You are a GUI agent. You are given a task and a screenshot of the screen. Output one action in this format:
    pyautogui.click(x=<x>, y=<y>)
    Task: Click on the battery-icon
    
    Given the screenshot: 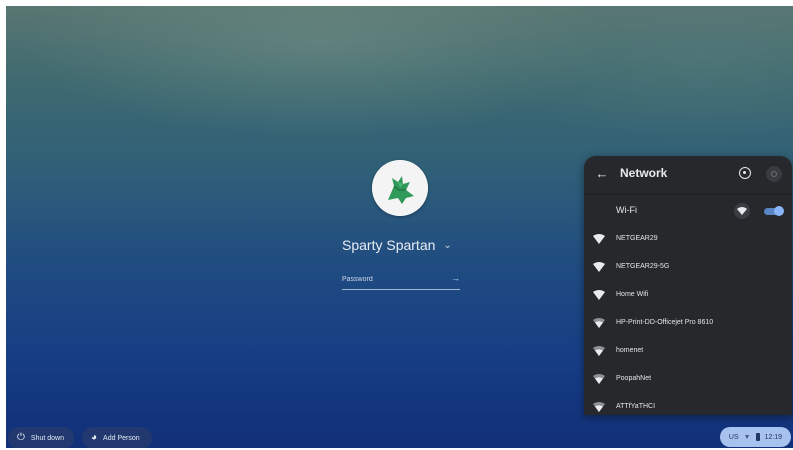 What is the action you would take?
    pyautogui.click(x=757, y=437)
    